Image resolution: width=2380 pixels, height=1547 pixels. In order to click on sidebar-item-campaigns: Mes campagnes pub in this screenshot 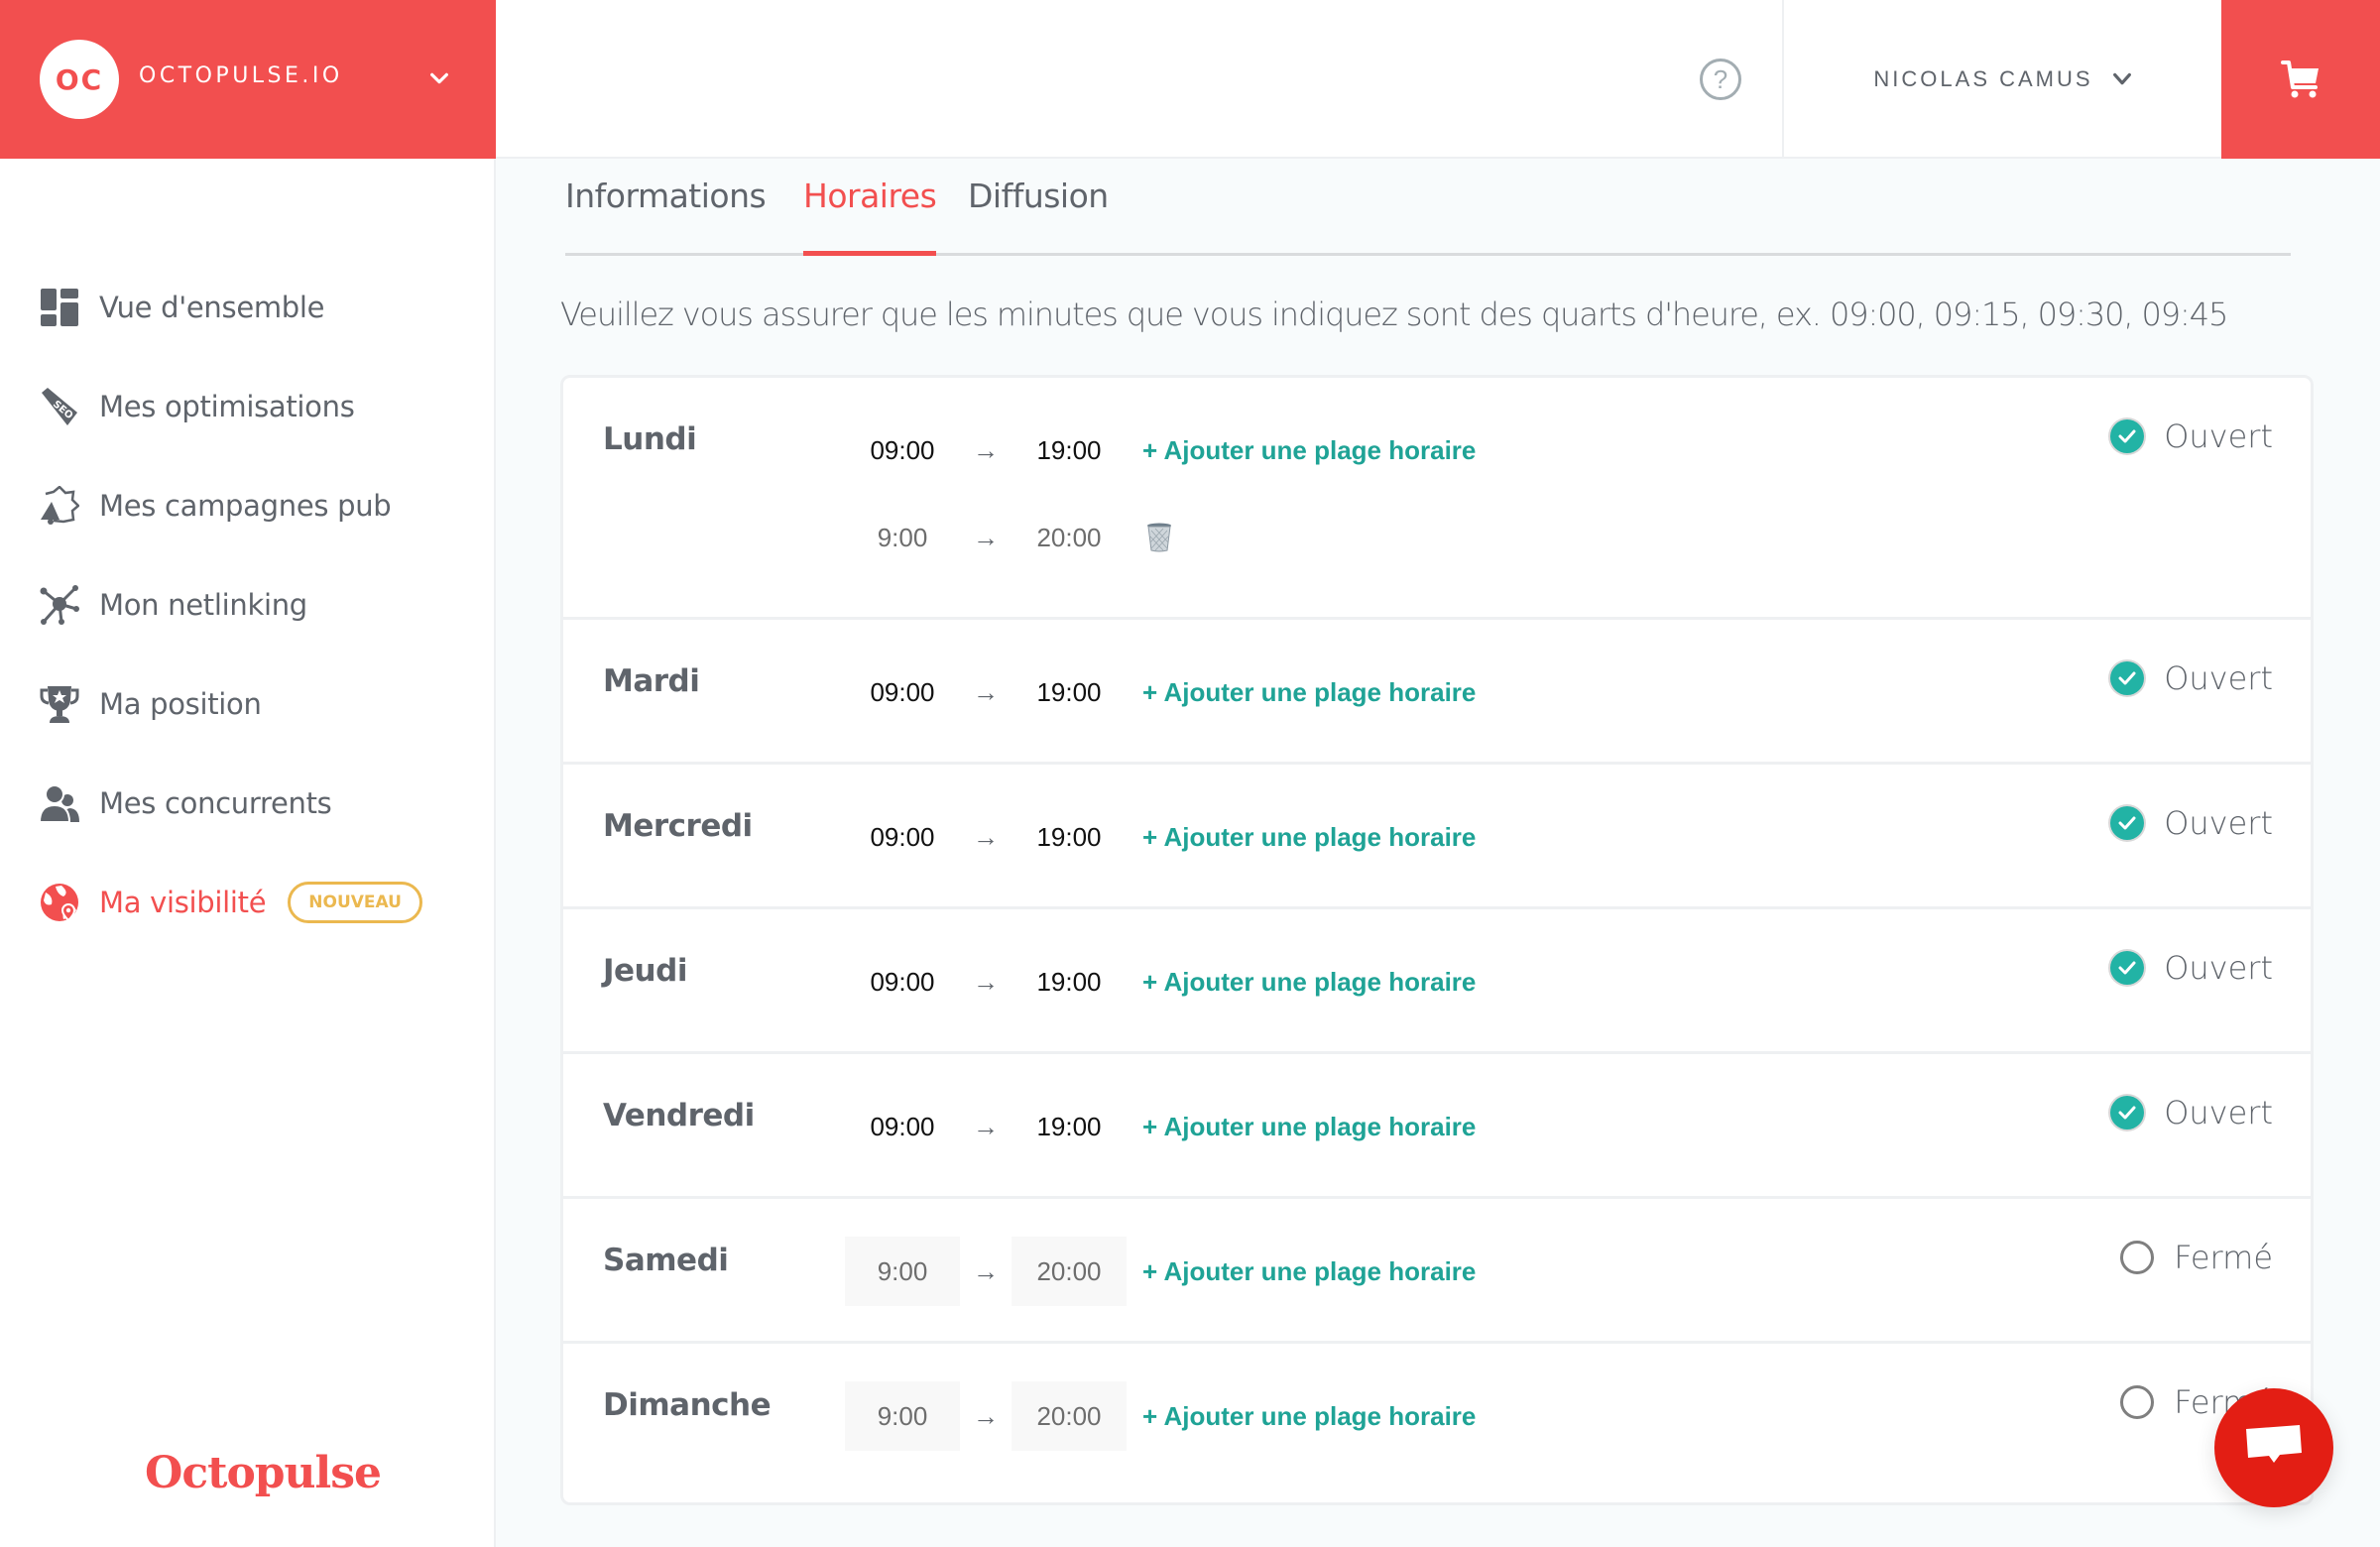, I will do `click(216, 506)`.